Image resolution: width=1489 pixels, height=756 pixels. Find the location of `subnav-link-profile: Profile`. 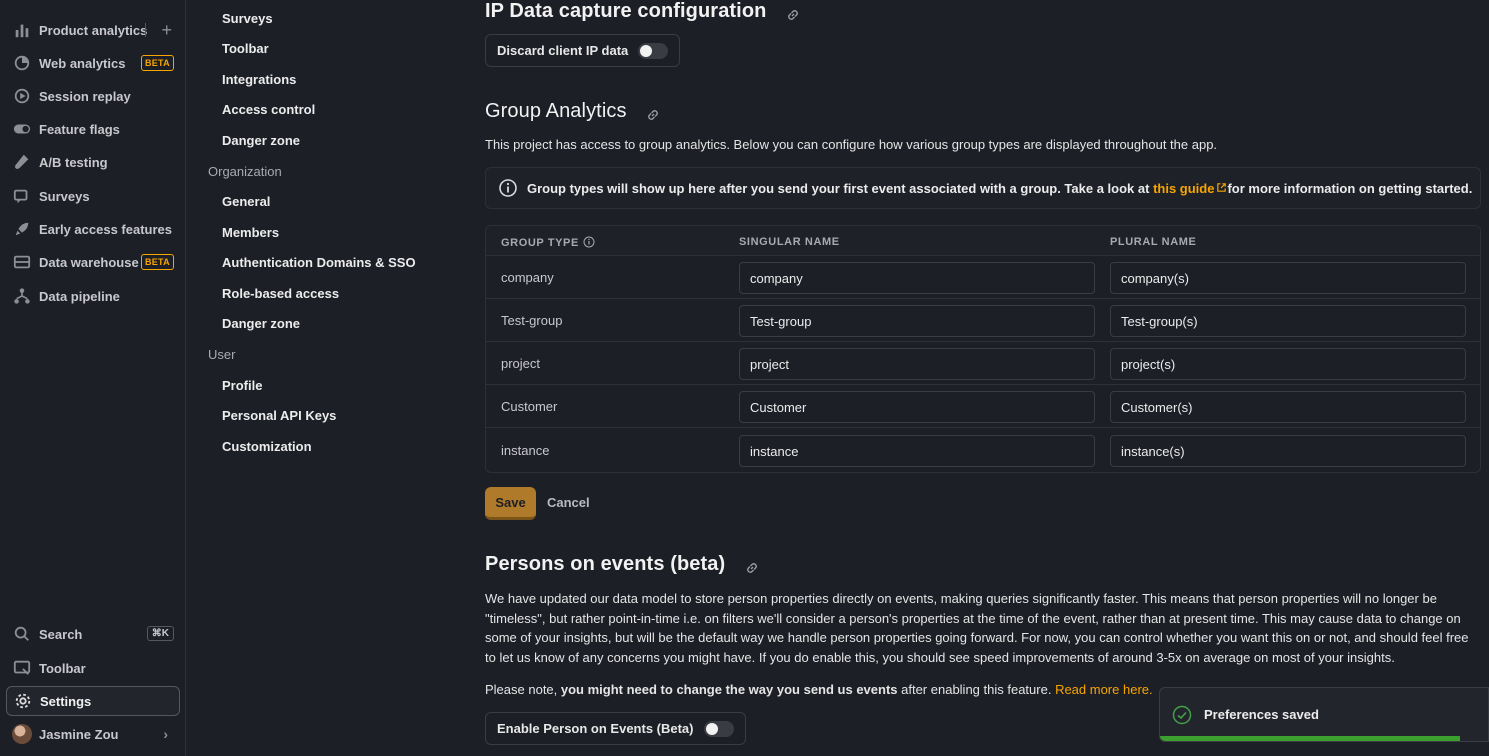

subnav-link-profile: Profile is located at coordinates (242, 385).